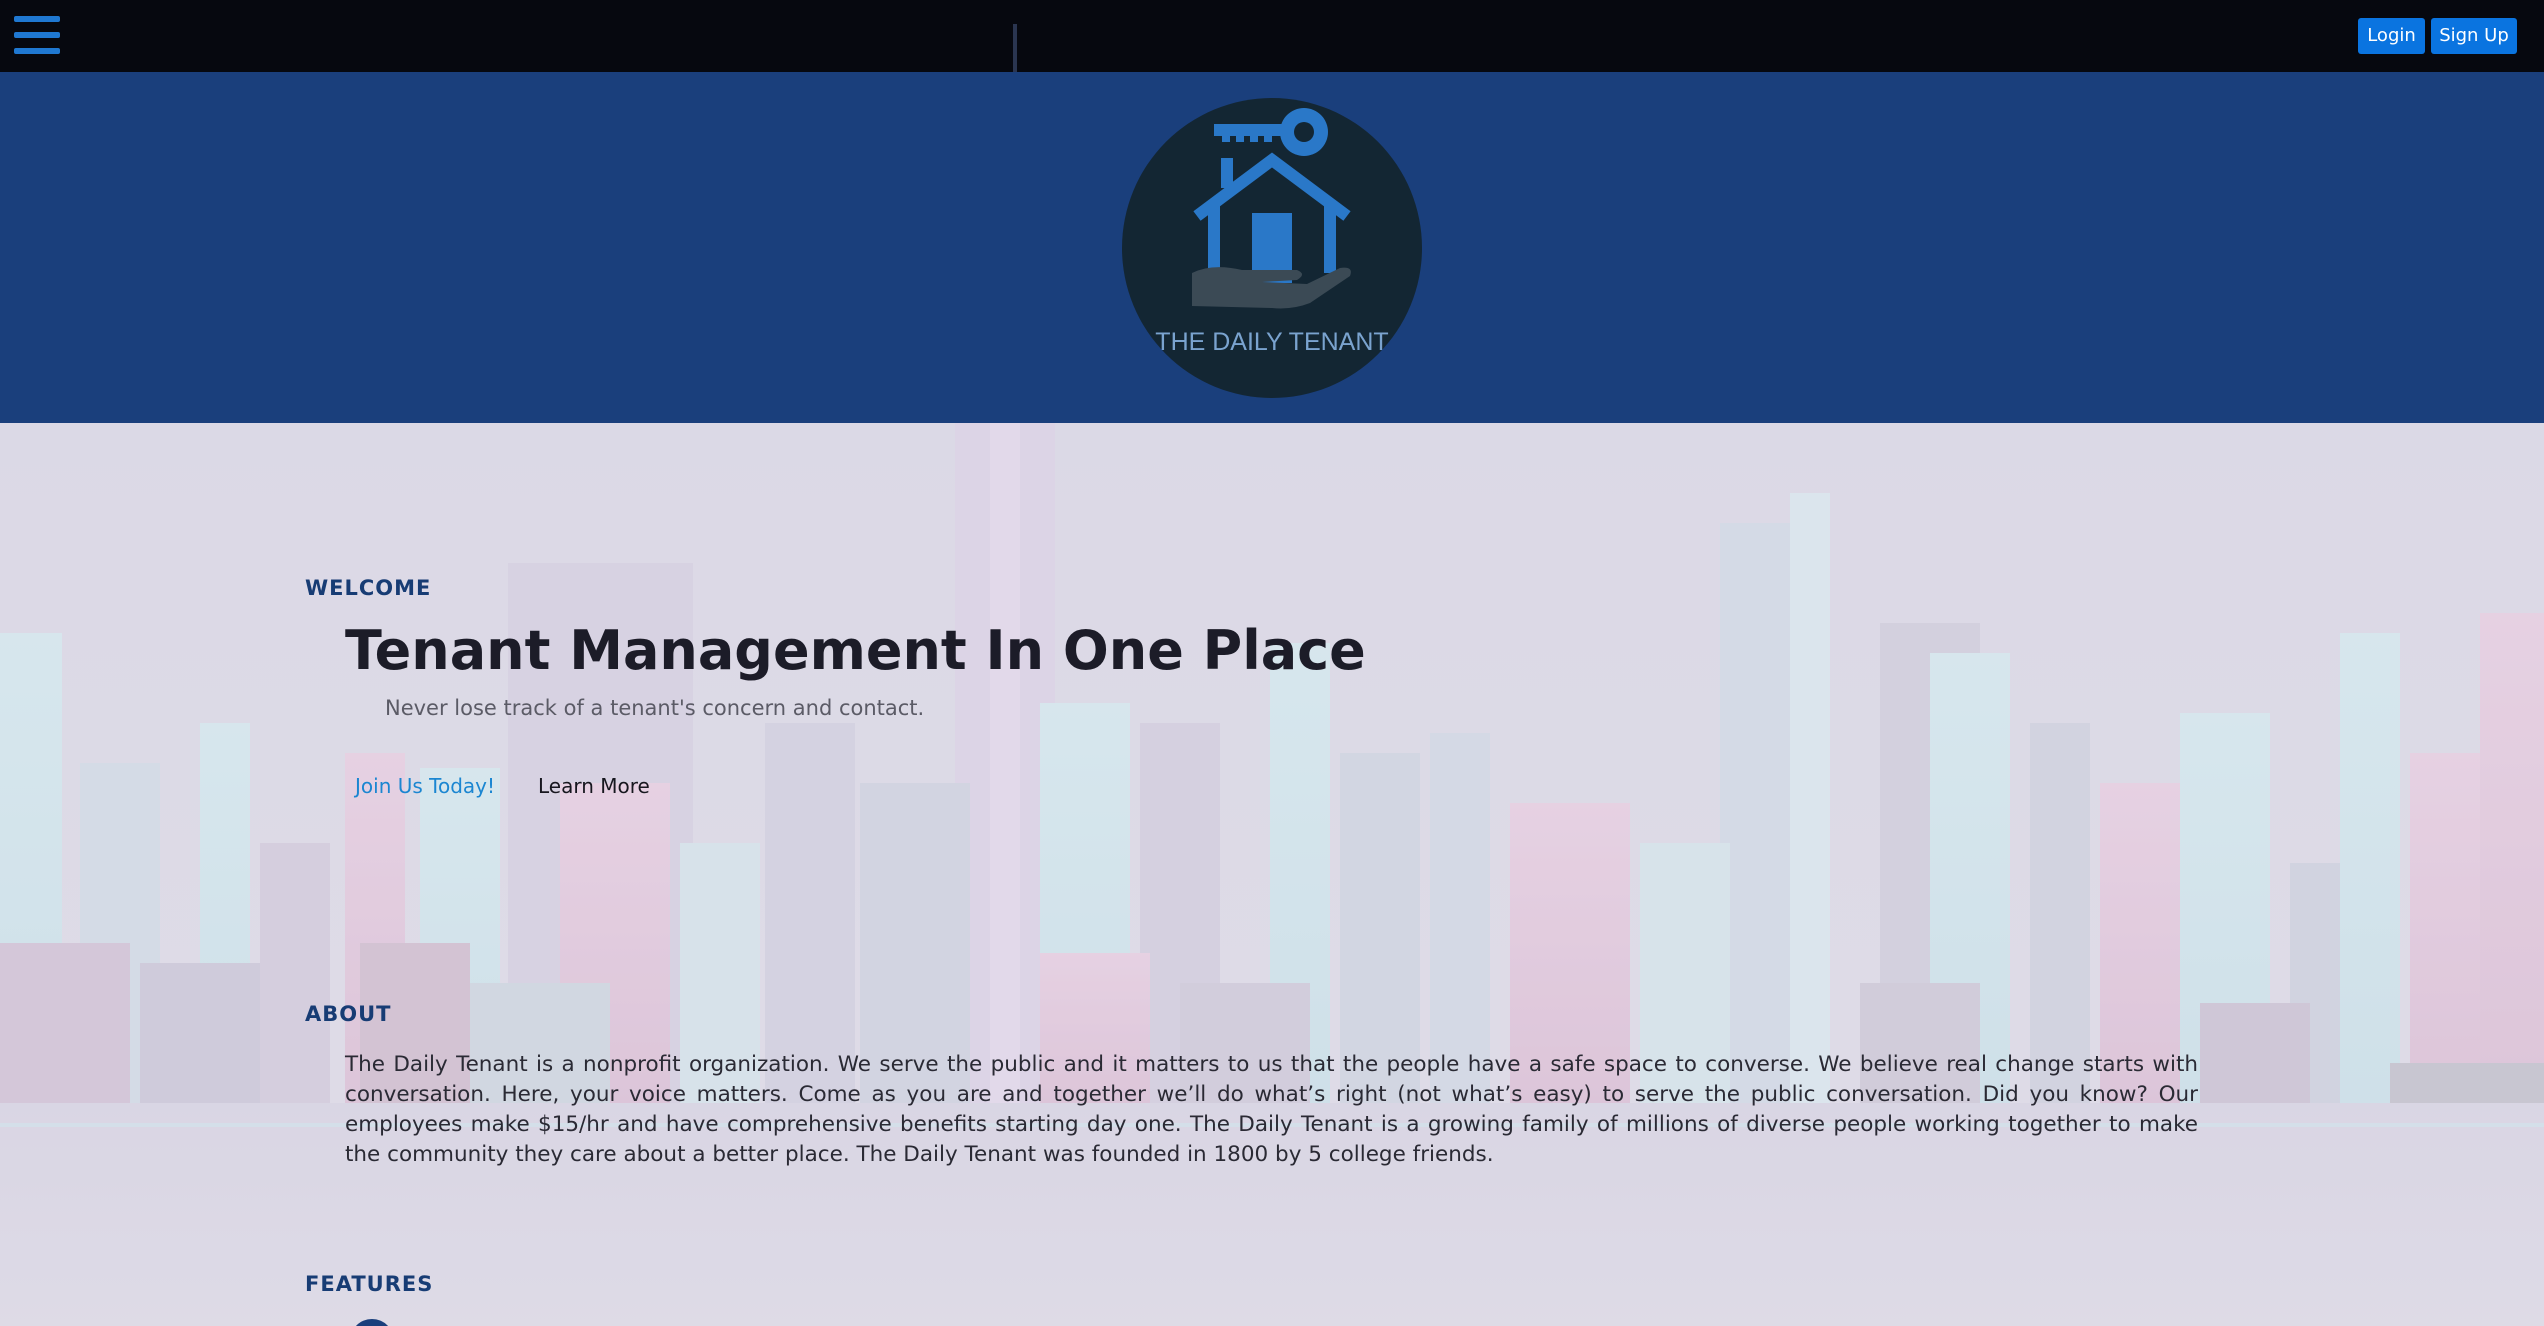  What do you see at coordinates (2391, 36) in the screenshot?
I see `login-button: Login` at bounding box center [2391, 36].